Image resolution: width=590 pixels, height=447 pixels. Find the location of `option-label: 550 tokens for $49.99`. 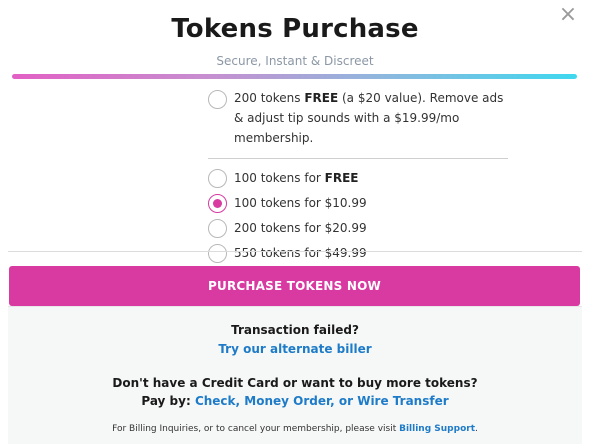

option-label: 550 tokens for $49.99 is located at coordinates (300, 253).